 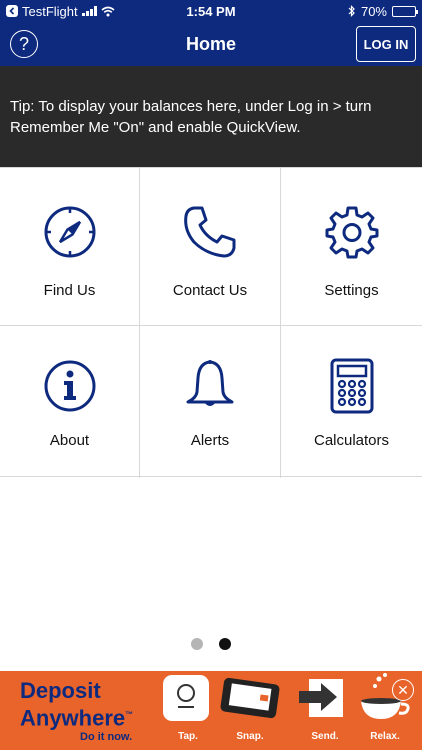 What do you see at coordinates (250, 698) in the screenshot?
I see `phone-snap-icon` at bounding box center [250, 698].